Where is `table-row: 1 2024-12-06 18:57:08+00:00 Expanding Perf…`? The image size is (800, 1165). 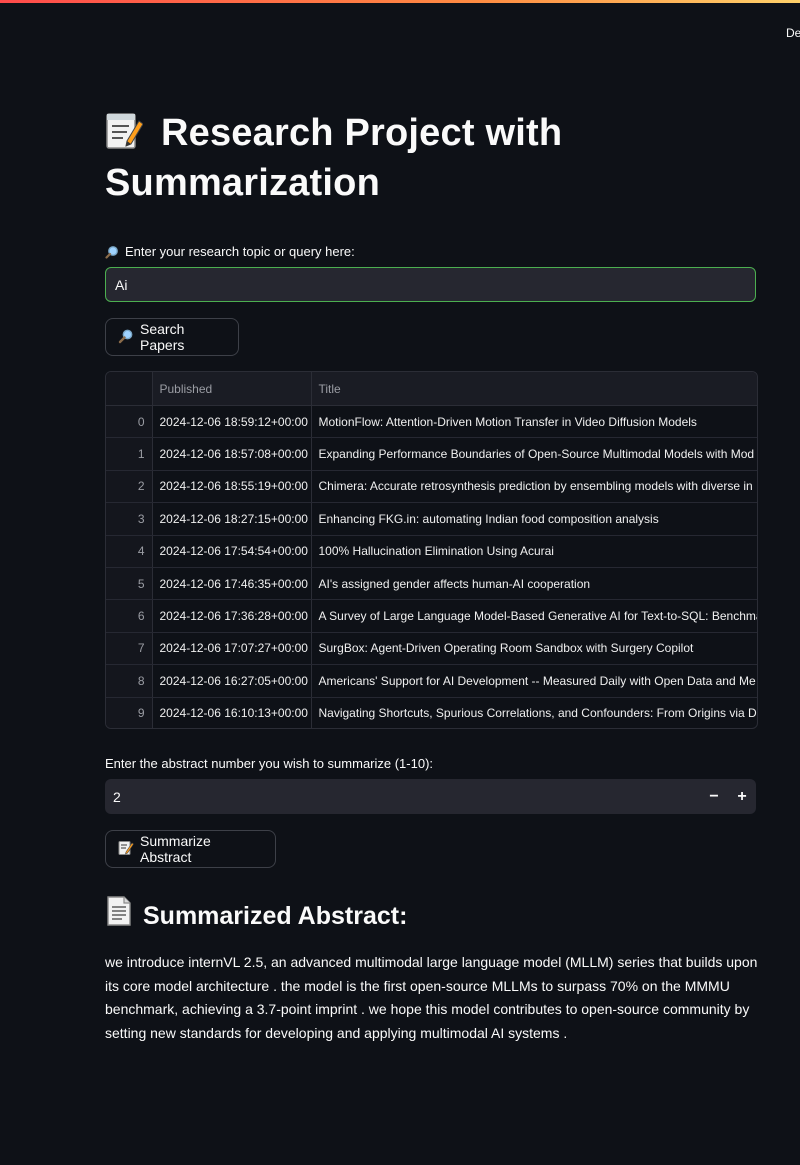 table-row: 1 2024-12-06 18:57:08+00:00 Expanding Perf… is located at coordinates (431, 454).